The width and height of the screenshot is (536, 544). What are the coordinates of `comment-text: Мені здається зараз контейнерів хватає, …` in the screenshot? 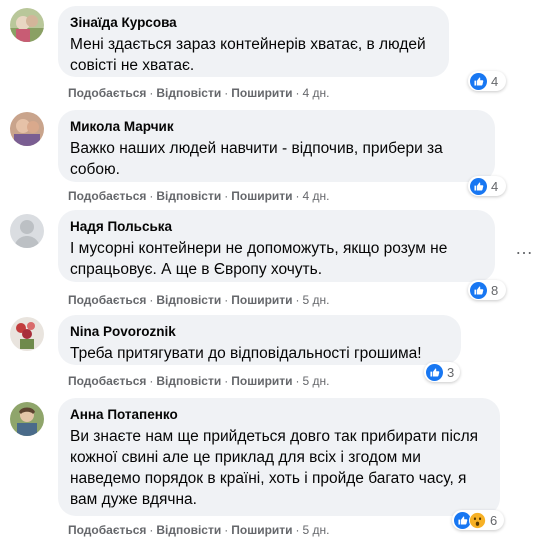 It's located at (248, 55).